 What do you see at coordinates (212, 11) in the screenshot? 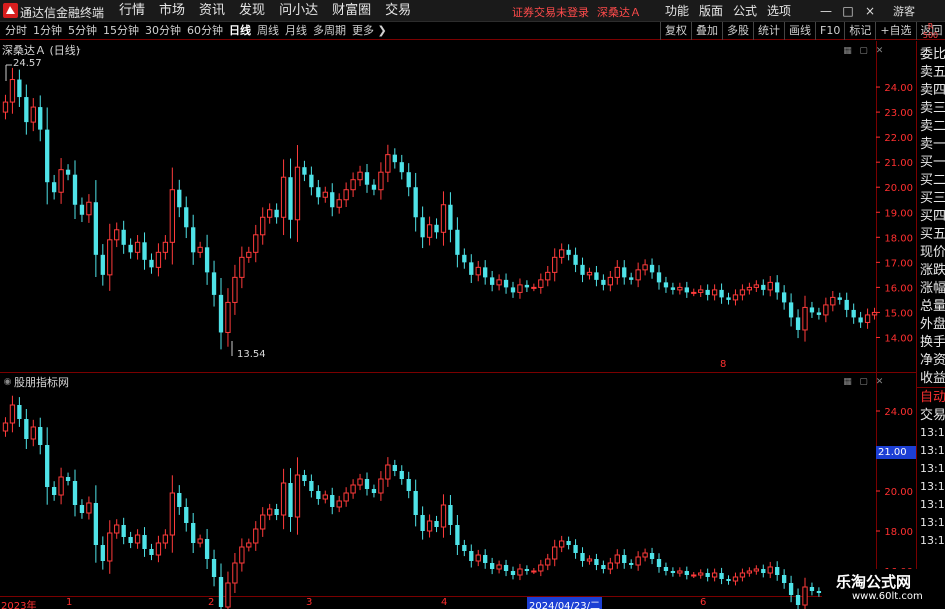
I see `menu-news: 资讯` at bounding box center [212, 11].